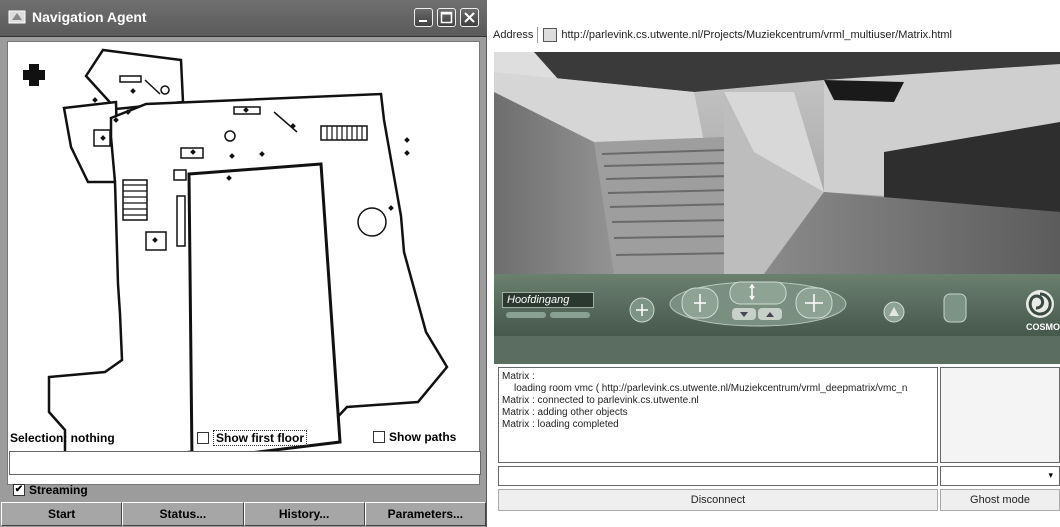 The height and width of the screenshot is (527, 1060). What do you see at coordinates (777, 350) in the screenshot?
I see `control-strip` at bounding box center [777, 350].